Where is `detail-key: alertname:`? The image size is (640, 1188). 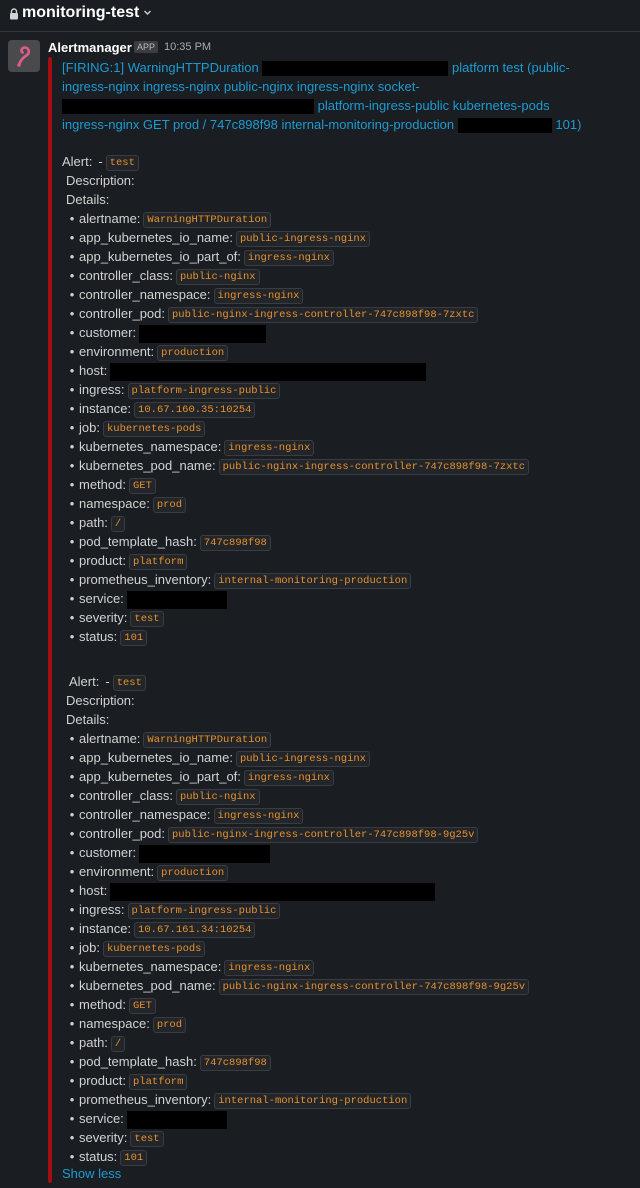
detail-key: alertname: is located at coordinates (110, 218).